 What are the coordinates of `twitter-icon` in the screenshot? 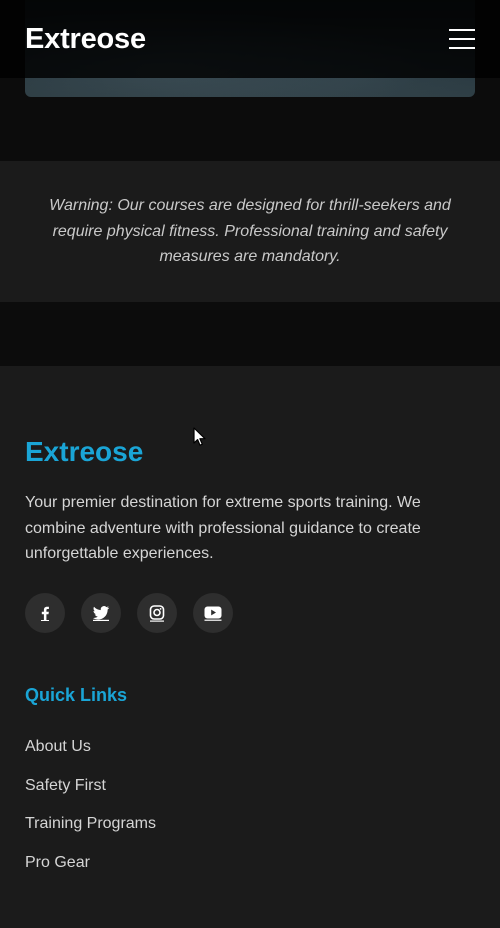 It's located at (101, 613).